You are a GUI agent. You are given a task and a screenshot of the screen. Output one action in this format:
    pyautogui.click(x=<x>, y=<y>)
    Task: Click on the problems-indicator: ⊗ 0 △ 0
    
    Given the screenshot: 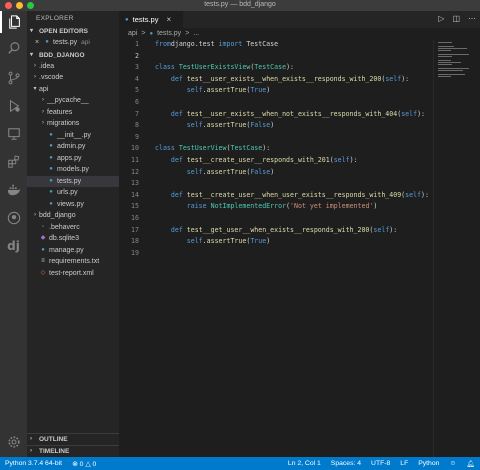 What is the action you would take?
    pyautogui.click(x=84, y=464)
    